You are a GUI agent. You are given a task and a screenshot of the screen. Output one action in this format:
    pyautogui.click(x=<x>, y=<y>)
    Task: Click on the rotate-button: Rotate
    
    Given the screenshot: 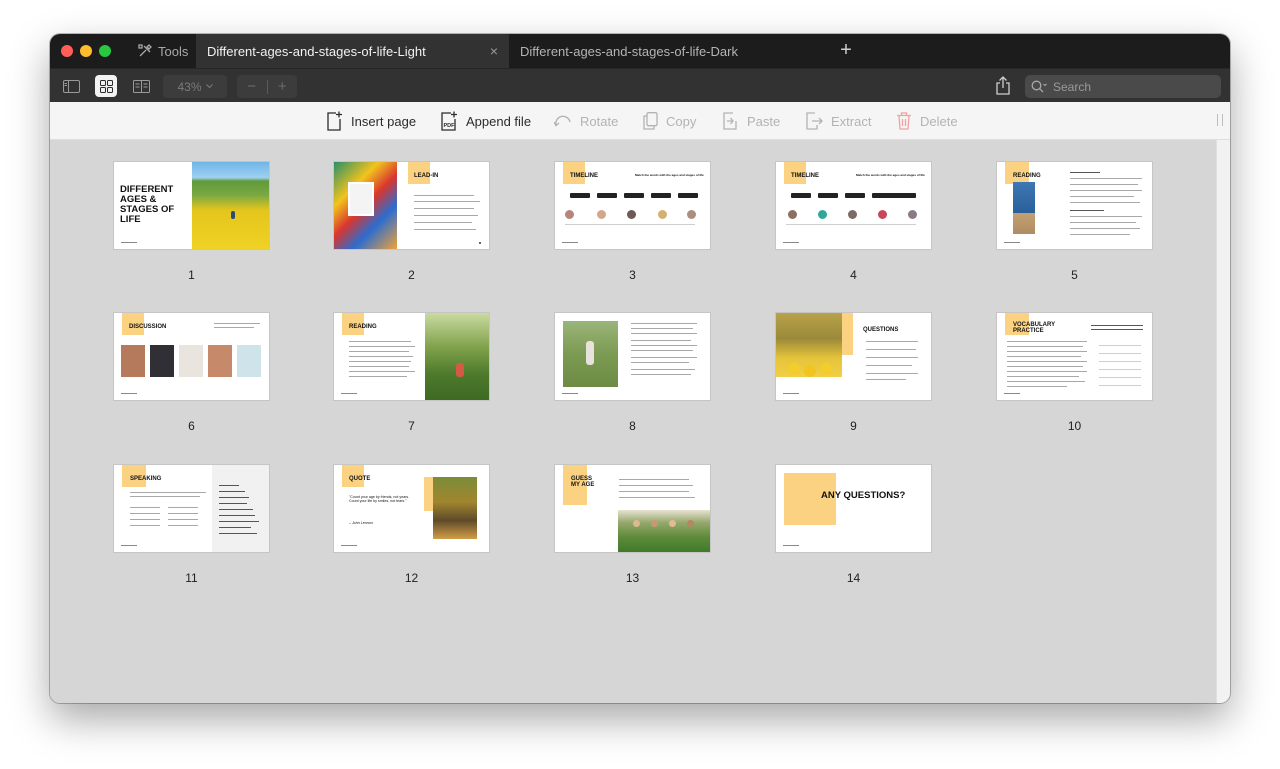 What is the action you would take?
    pyautogui.click(x=586, y=121)
    